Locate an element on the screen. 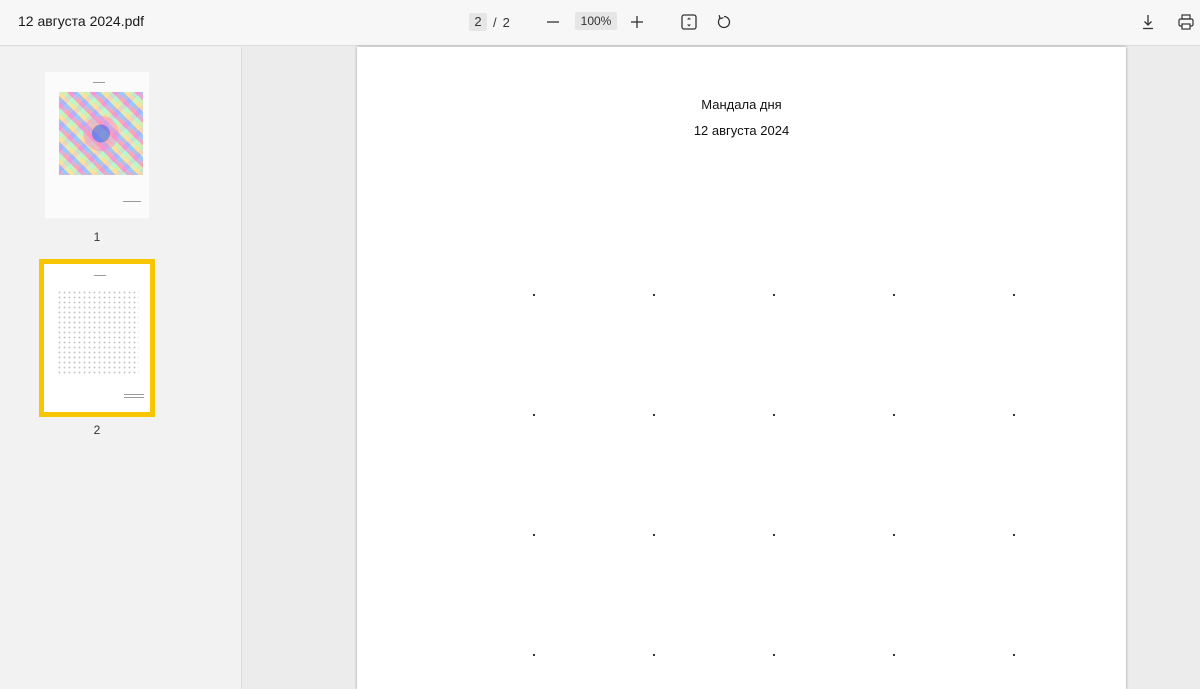 This screenshot has width=1200, height=689. print-icon is located at coordinates (1186, 22).